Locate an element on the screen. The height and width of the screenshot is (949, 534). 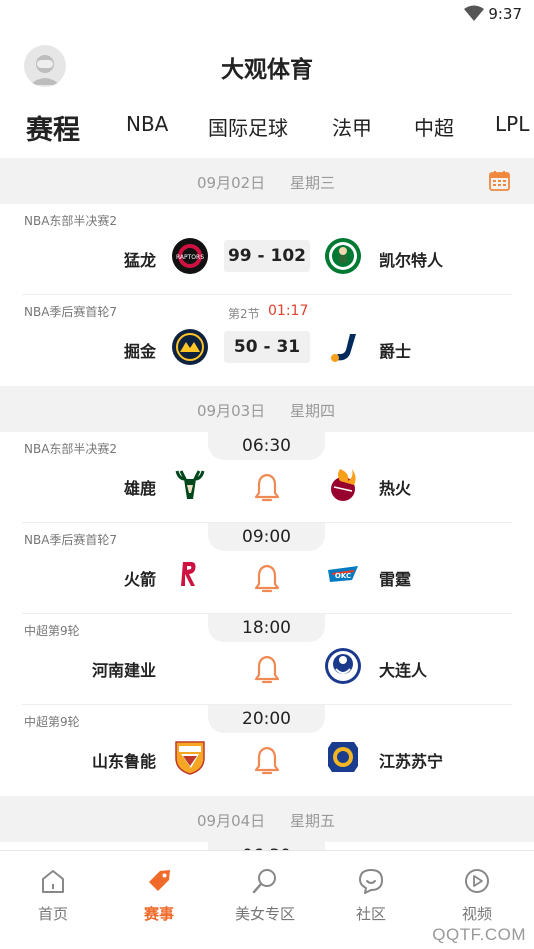
away-team: 大连人 is located at coordinates (403, 670).